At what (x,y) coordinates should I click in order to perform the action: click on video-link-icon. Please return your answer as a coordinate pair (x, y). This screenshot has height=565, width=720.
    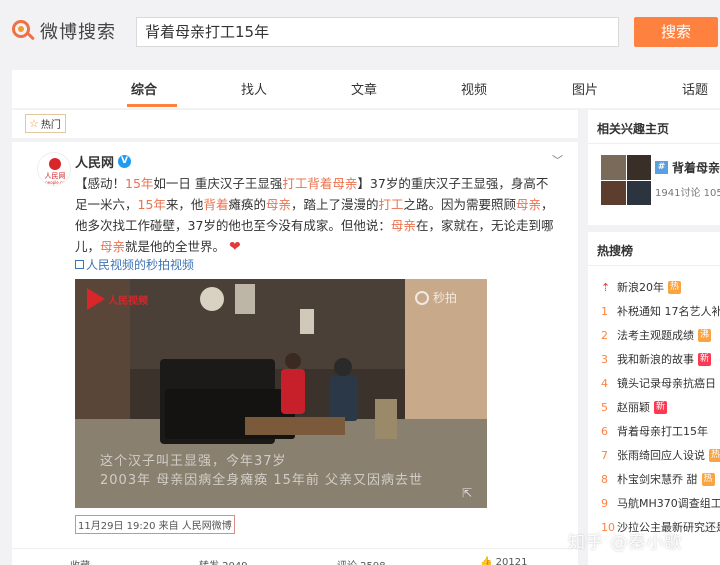
    Looking at the image, I should click on (79, 264).